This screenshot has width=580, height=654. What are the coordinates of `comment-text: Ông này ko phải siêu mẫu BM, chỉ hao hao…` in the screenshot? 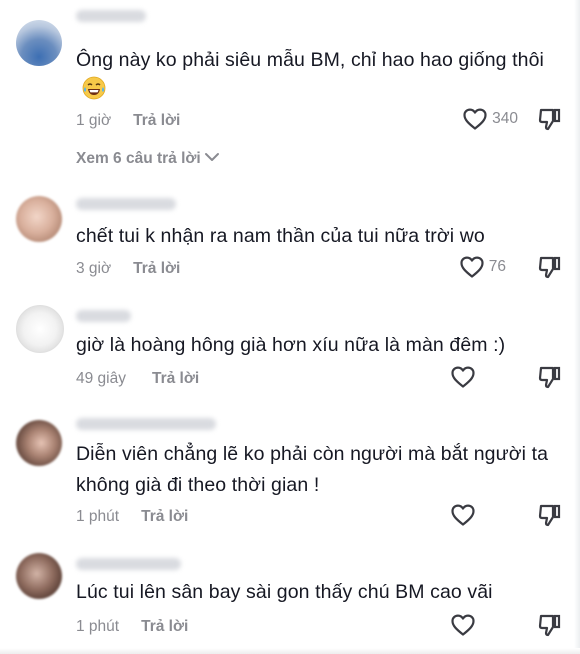 It's located at (313, 77).